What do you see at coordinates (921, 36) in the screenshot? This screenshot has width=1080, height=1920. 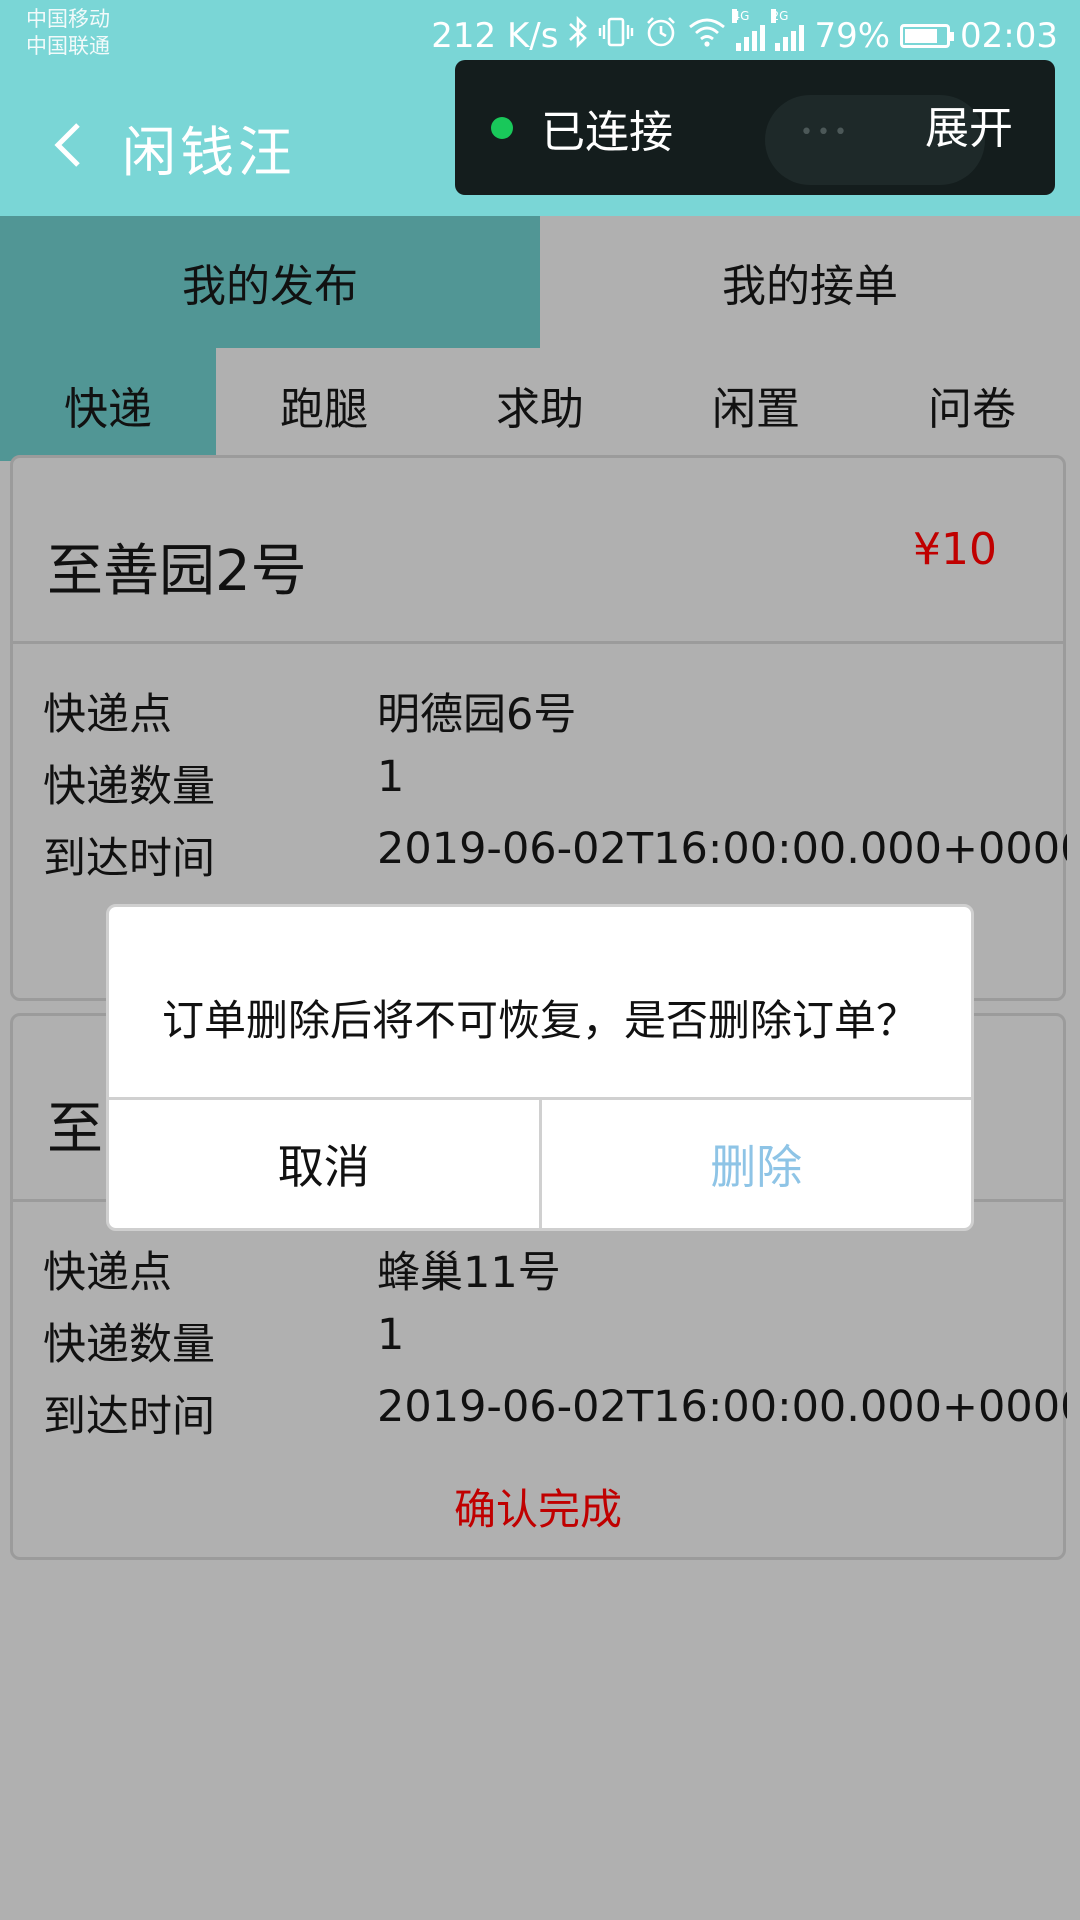 I see `battery-fill` at bounding box center [921, 36].